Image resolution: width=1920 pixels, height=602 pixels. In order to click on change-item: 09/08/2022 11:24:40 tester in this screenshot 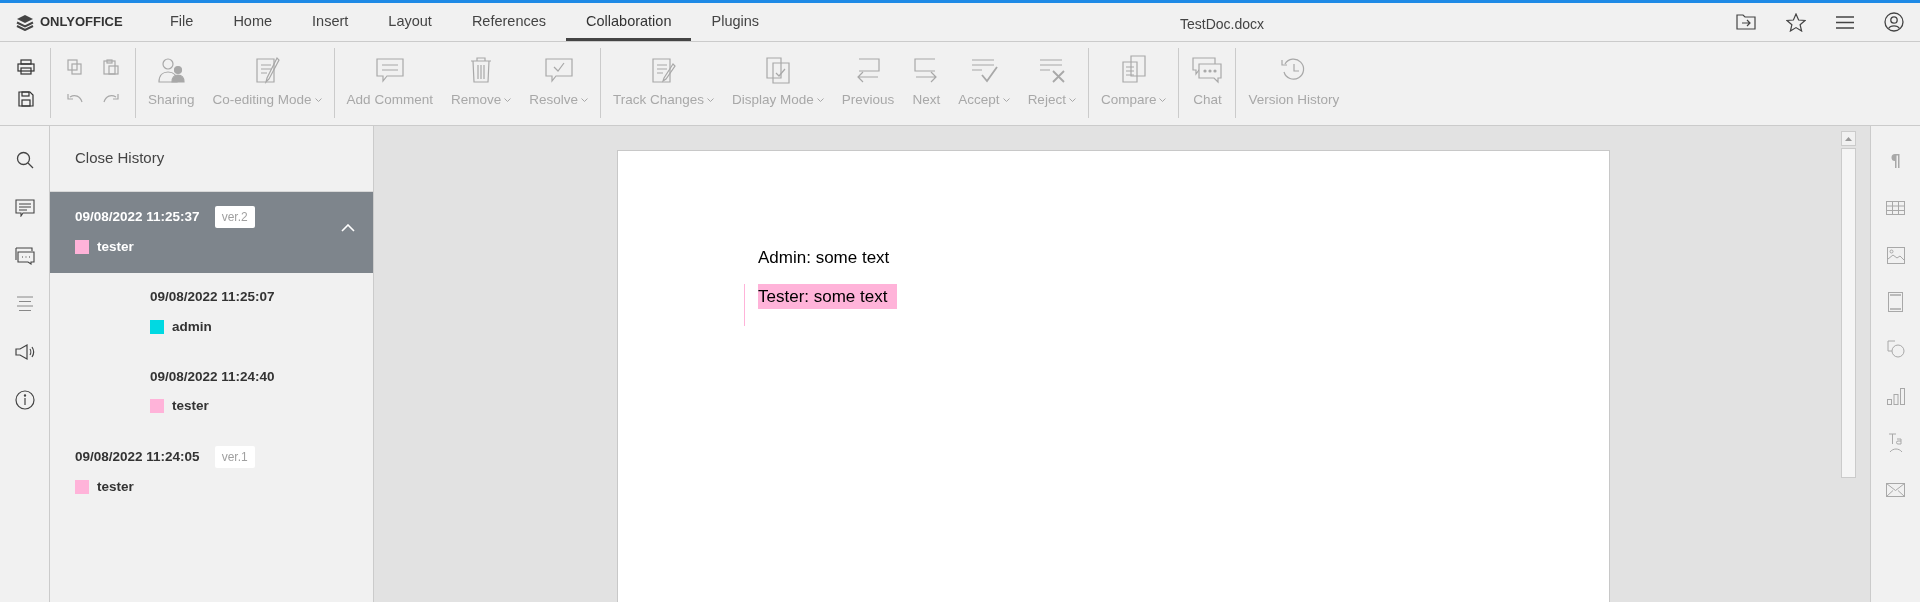, I will do `click(211, 392)`.